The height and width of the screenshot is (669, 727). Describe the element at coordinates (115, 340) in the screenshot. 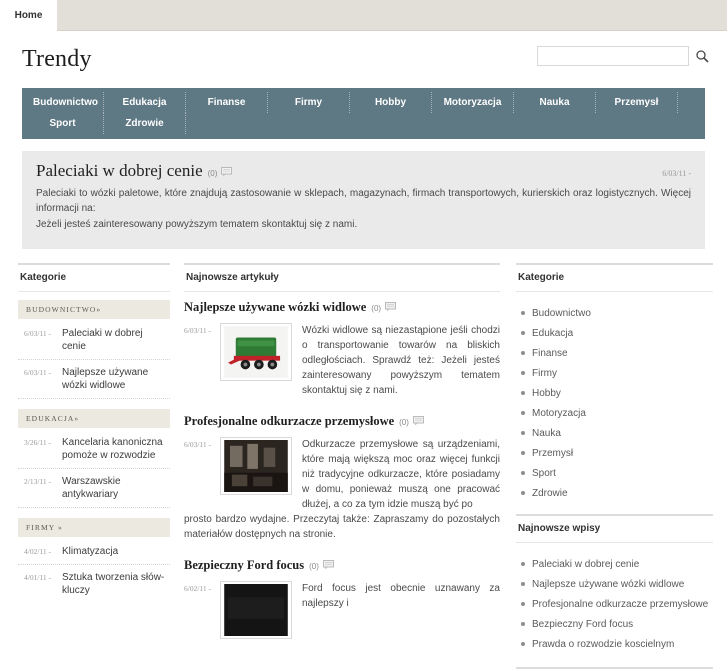

I see `post-title: Paleciaki w dobrej cenie` at that location.